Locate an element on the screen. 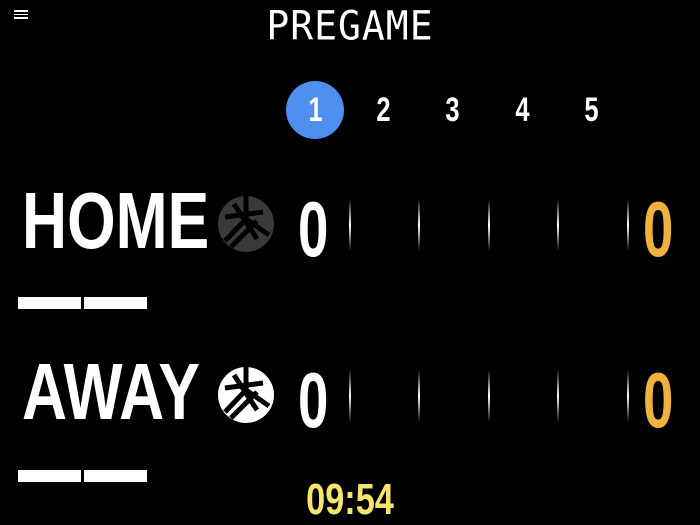 This screenshot has width=700, height=525. set-5-button: 5 is located at coordinates (591, 110).